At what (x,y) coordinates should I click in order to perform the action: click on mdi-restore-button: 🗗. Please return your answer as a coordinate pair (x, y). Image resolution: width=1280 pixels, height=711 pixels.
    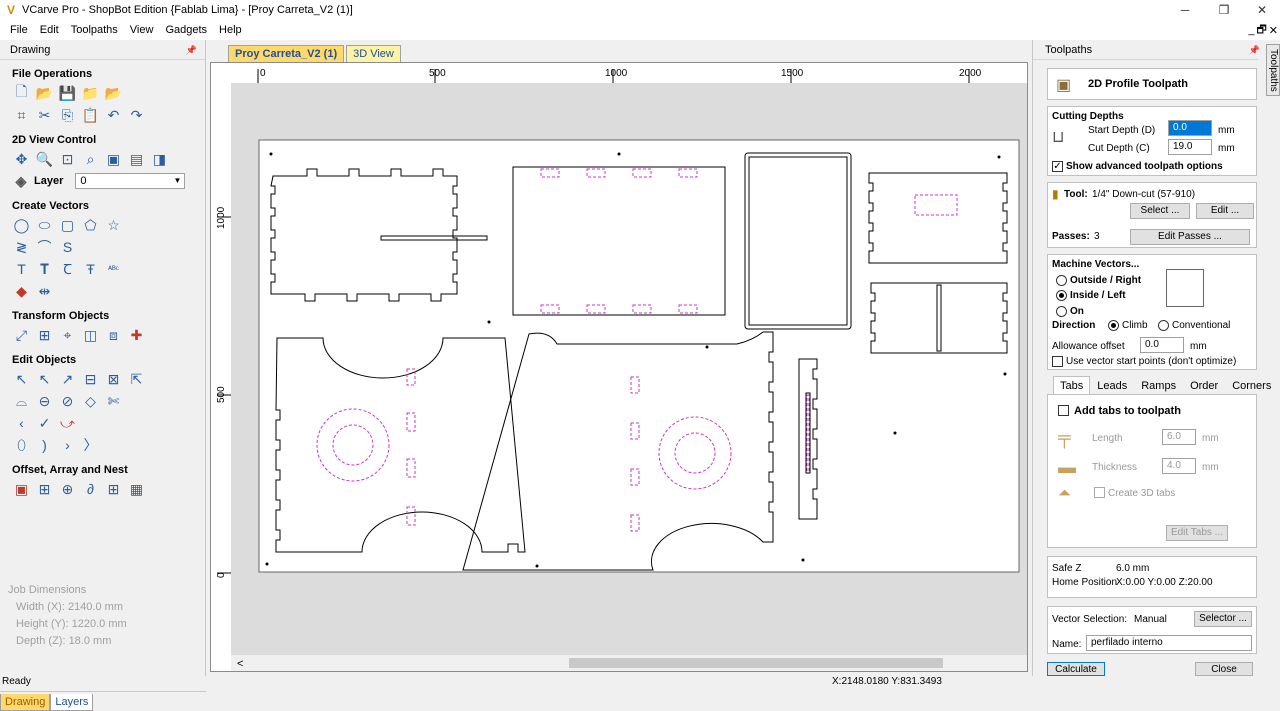
    Looking at the image, I should click on (1261, 30).